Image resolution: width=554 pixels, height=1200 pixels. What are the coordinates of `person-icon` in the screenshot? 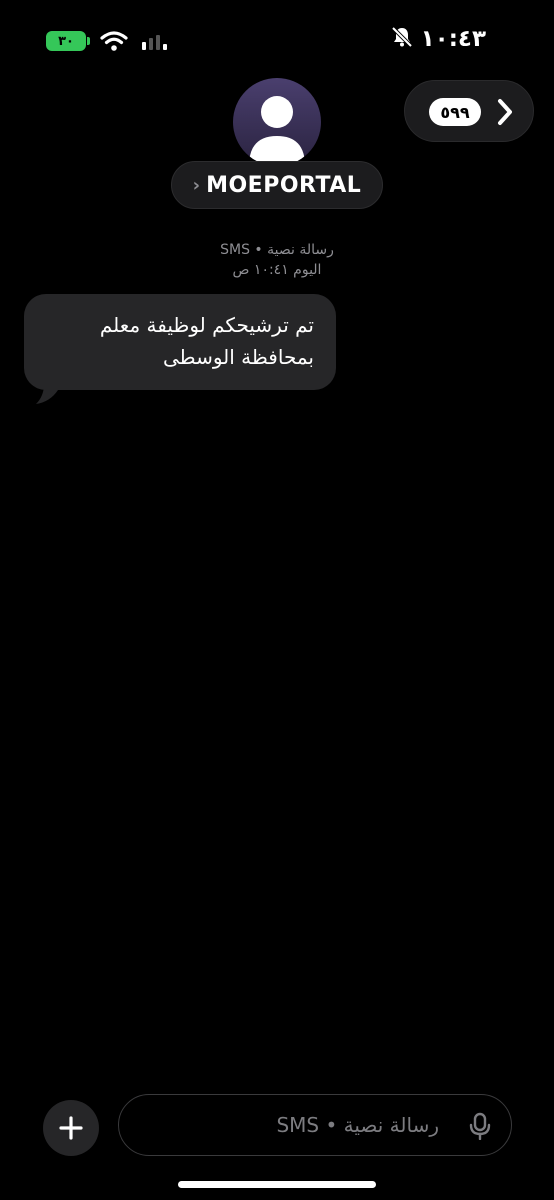 It's located at (277, 131).